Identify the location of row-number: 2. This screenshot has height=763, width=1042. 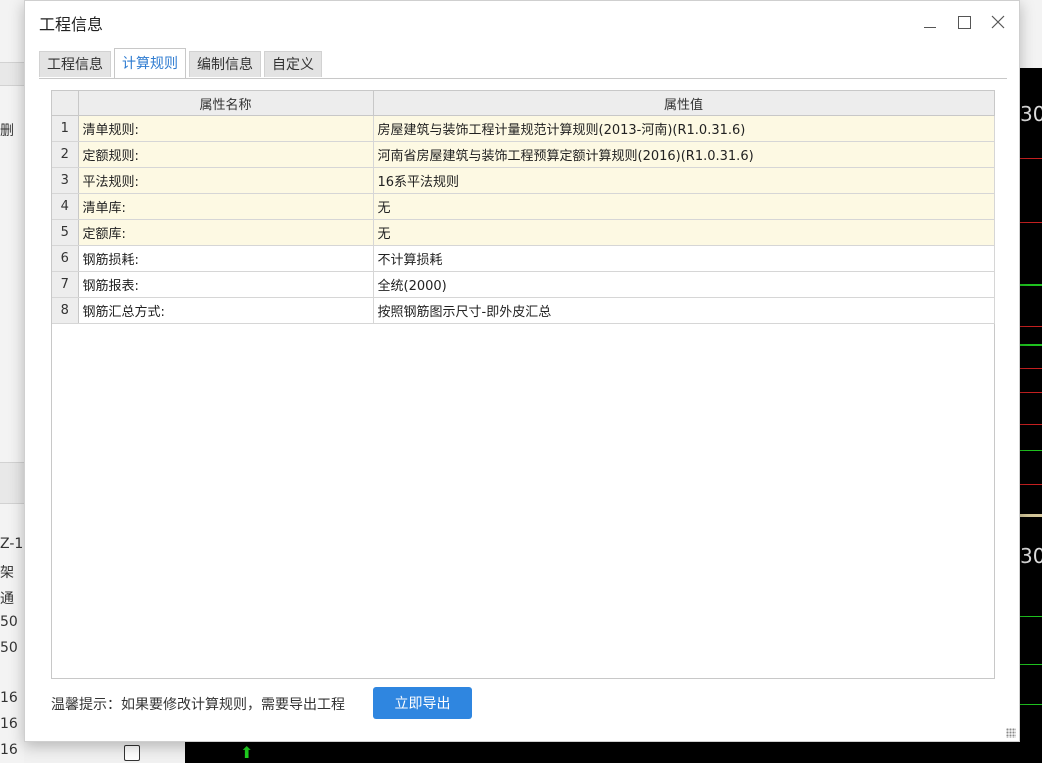
(65, 154).